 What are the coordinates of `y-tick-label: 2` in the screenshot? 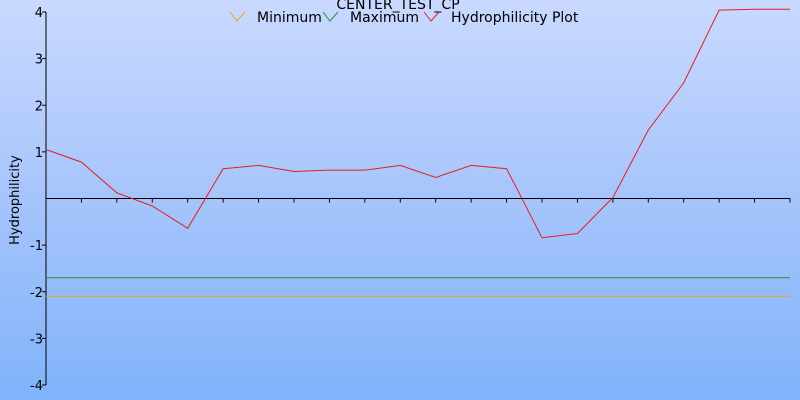 It's located at (39, 106).